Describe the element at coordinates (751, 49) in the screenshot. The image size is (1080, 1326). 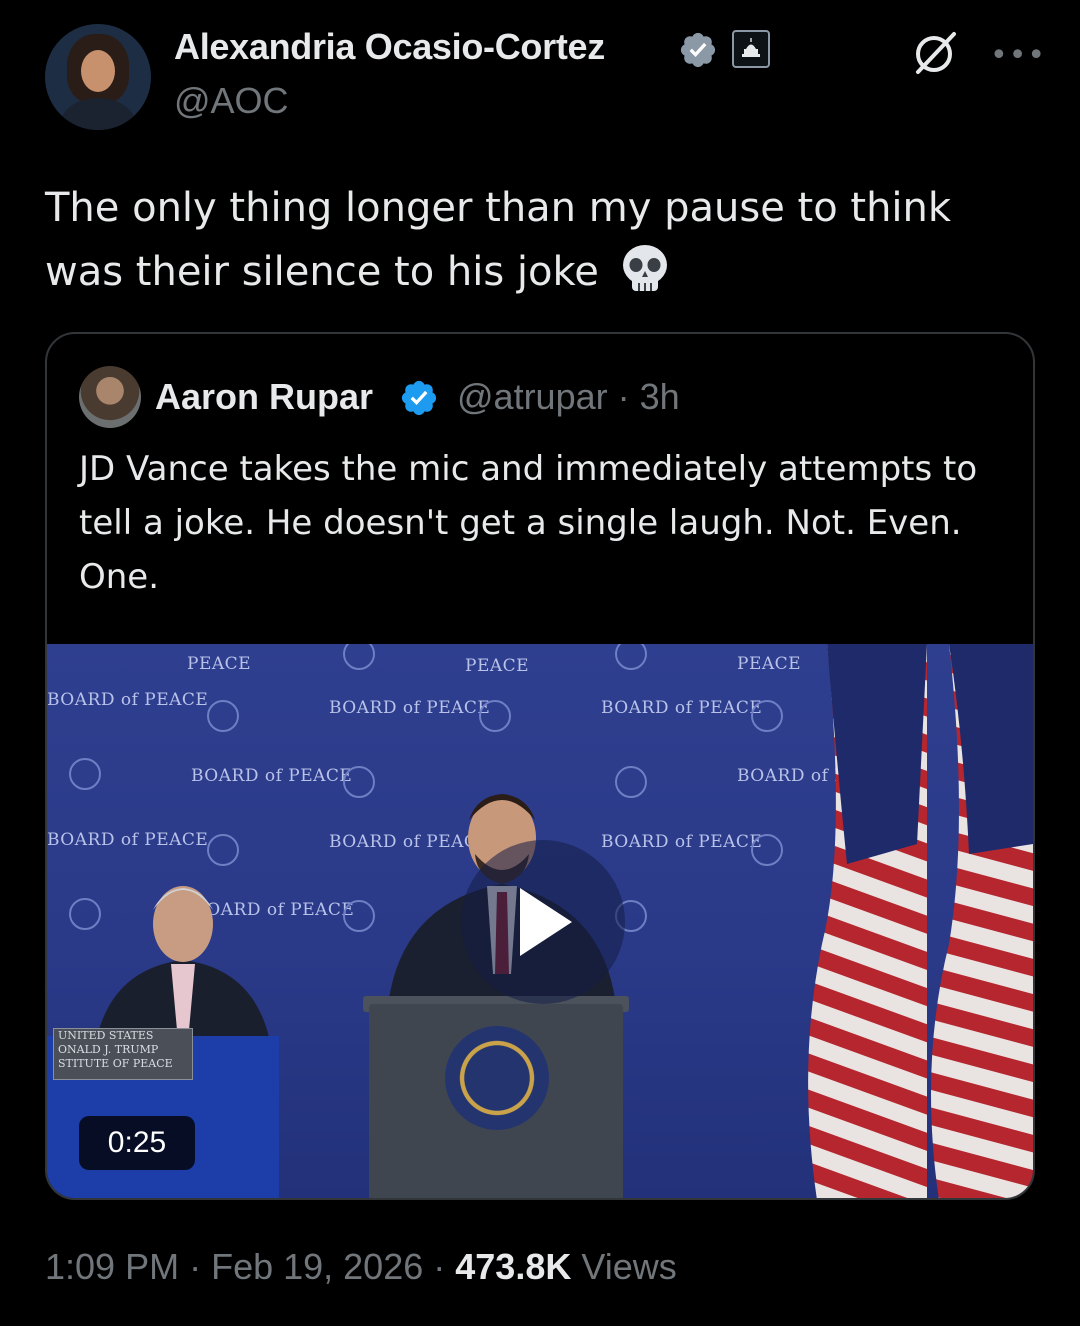
I see `capitol-badge-icon` at that location.